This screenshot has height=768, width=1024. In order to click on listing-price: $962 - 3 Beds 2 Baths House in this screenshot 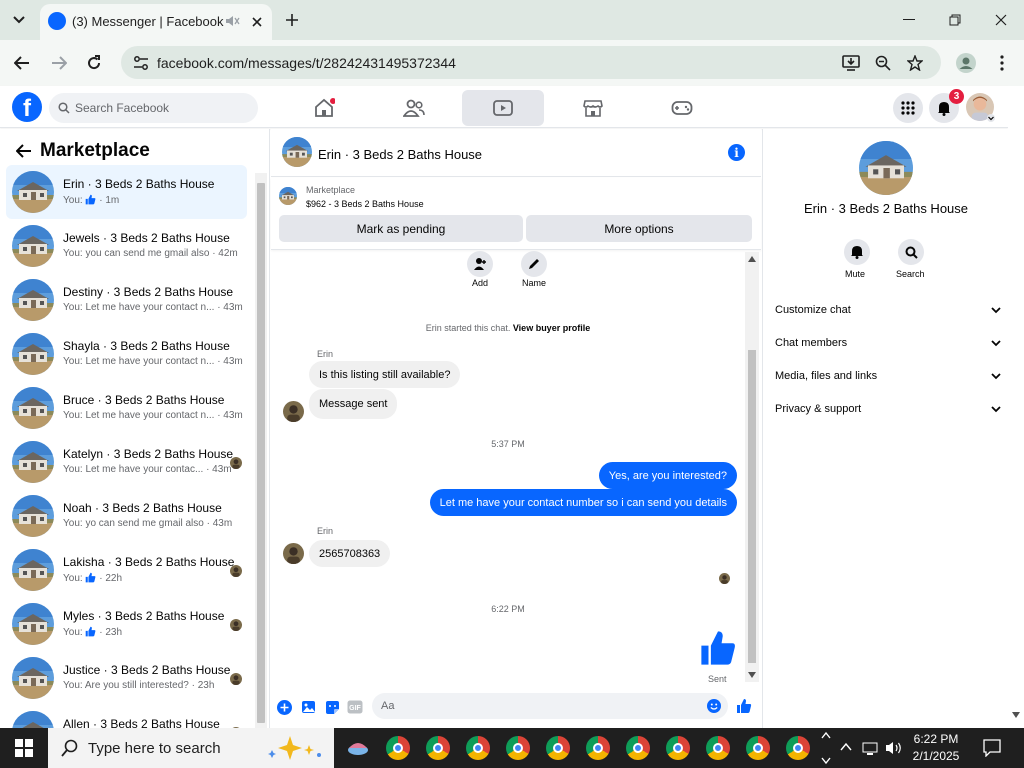, I will do `click(365, 204)`.